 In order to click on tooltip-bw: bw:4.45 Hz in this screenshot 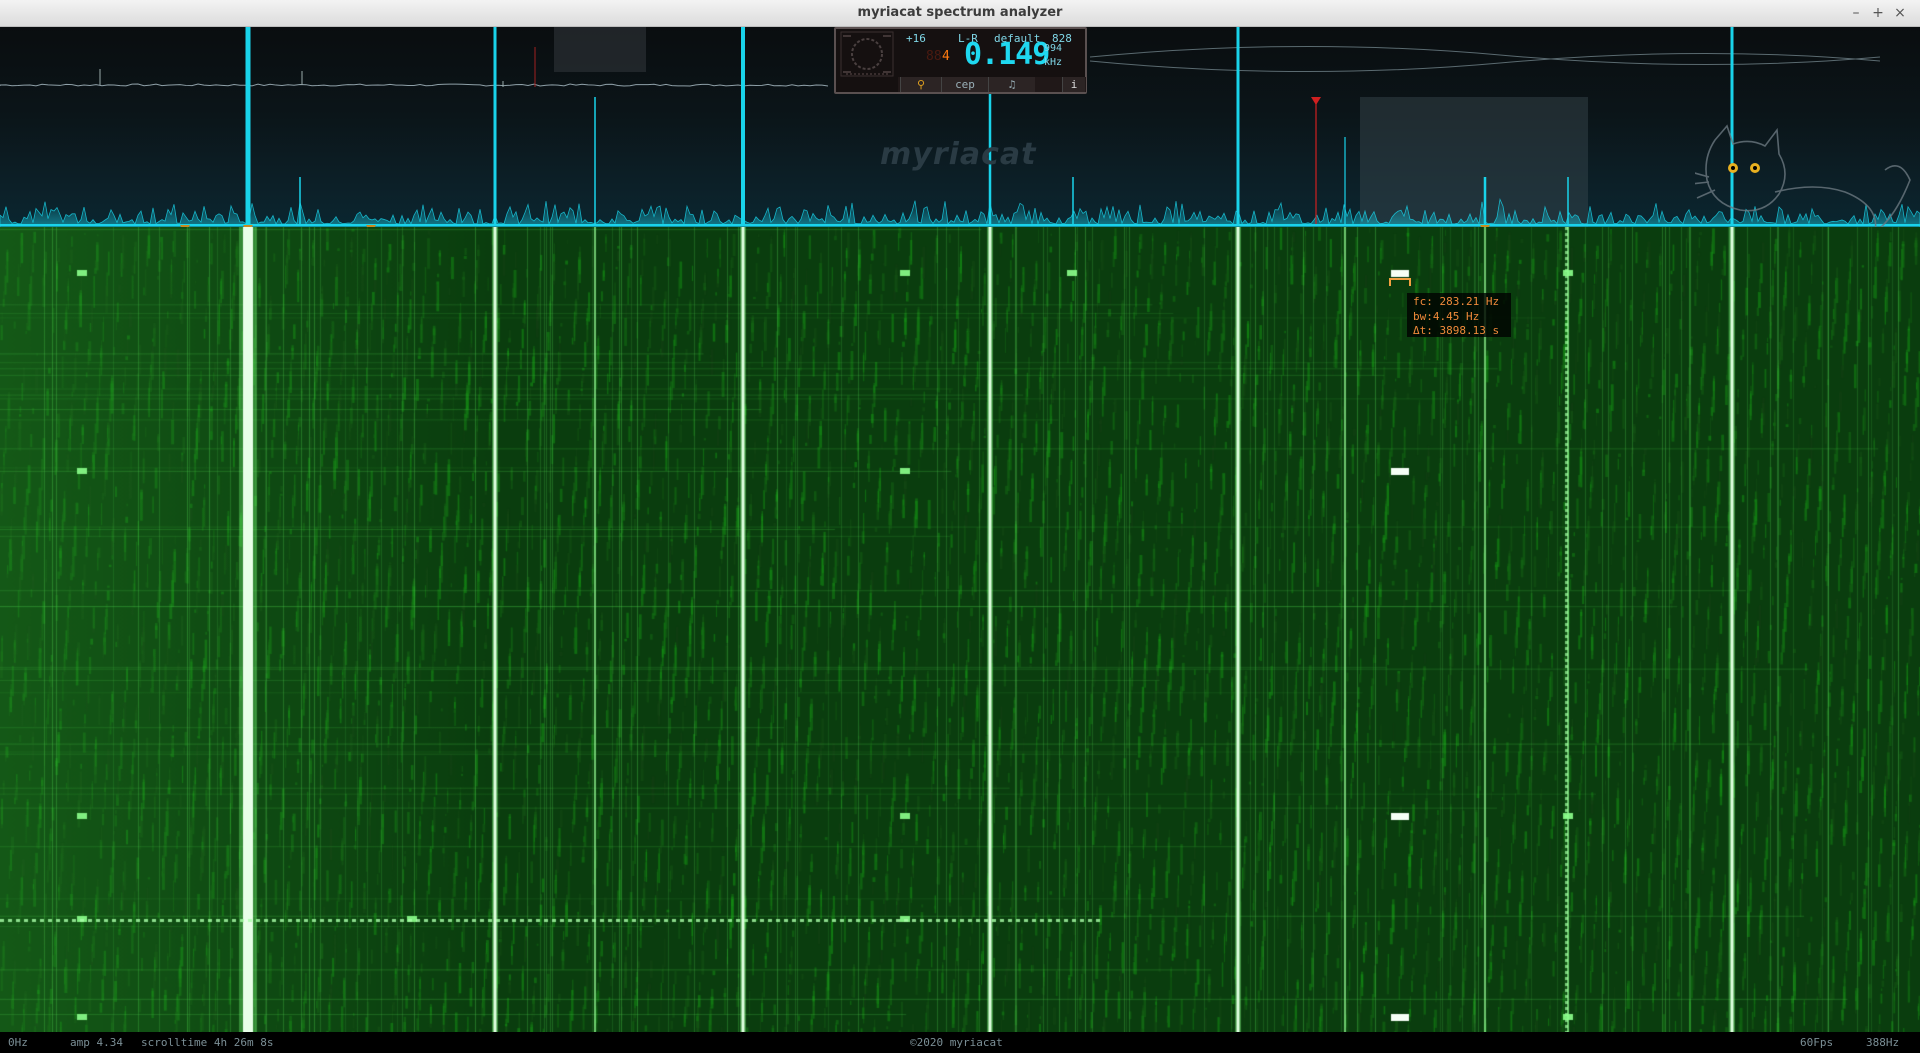, I will do `click(1446, 316)`.